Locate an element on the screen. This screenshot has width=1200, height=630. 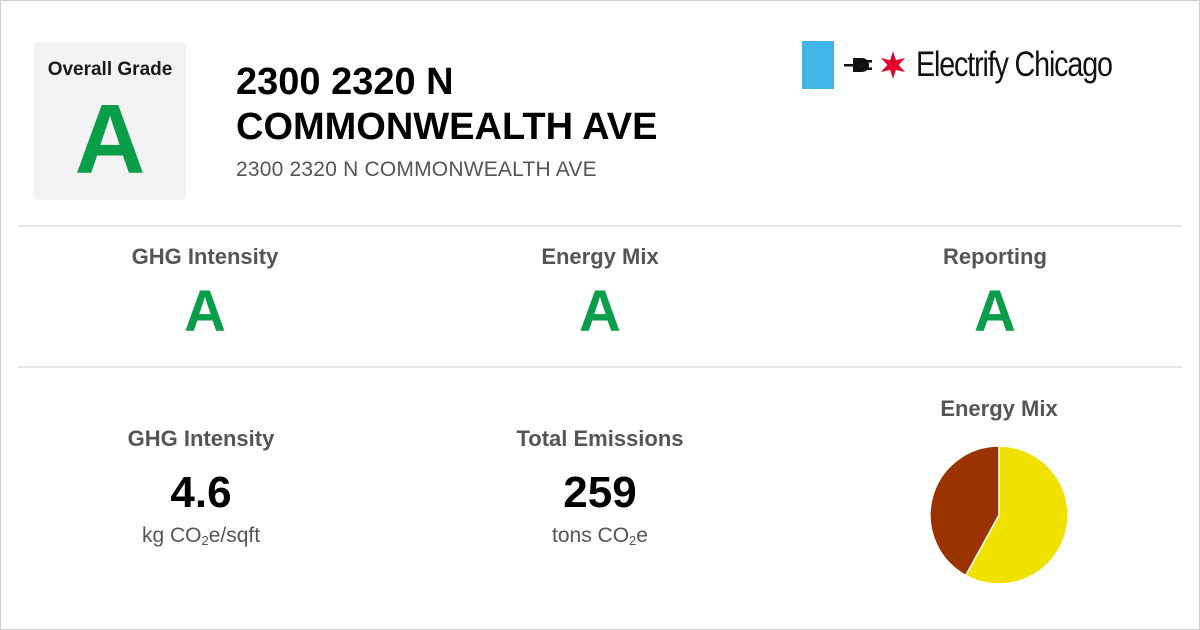
unit-suffix: e/sqft is located at coordinates (234, 535).